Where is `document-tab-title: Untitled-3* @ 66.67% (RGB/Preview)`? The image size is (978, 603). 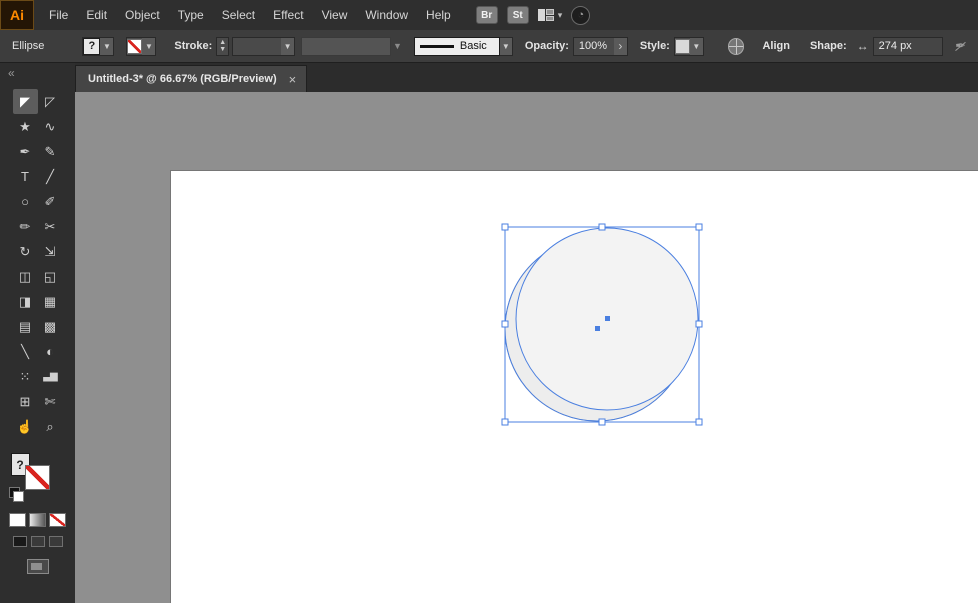 document-tab-title: Untitled-3* @ 66.67% (RGB/Preview) is located at coordinates (182, 79).